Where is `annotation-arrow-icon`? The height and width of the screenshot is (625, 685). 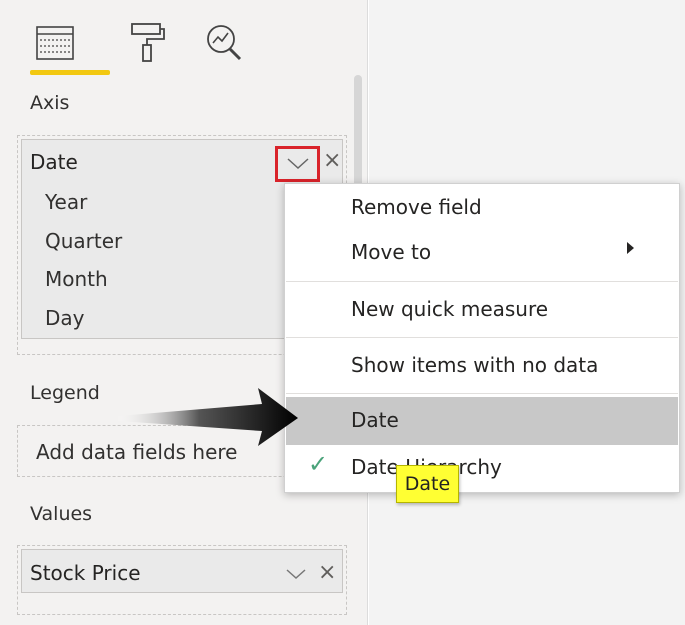
annotation-arrow-icon is located at coordinates (208, 417).